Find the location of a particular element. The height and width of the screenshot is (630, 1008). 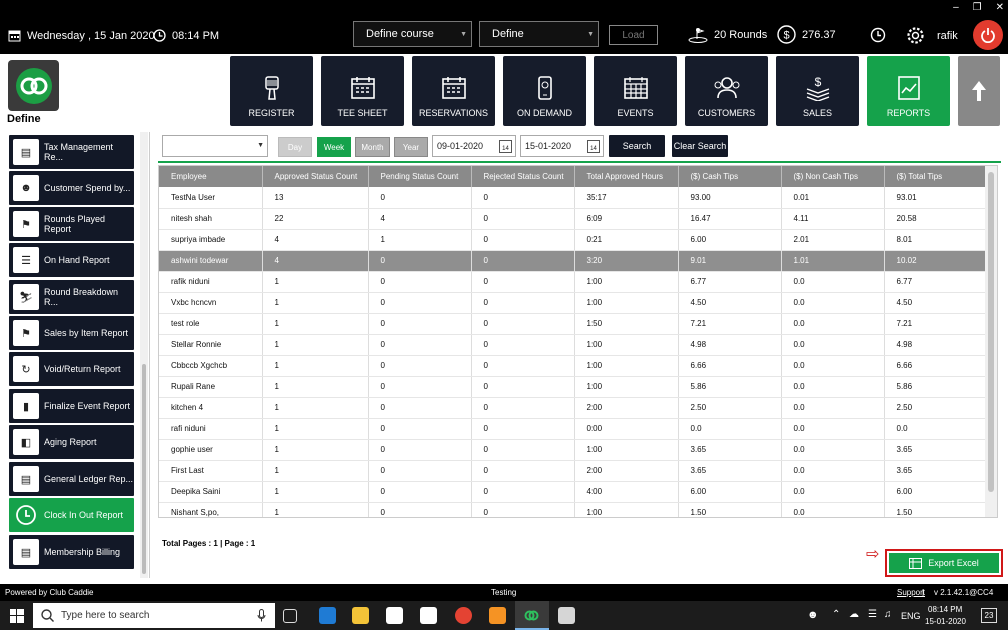

close-icon: ✕ is located at coordinates (1000, 7).